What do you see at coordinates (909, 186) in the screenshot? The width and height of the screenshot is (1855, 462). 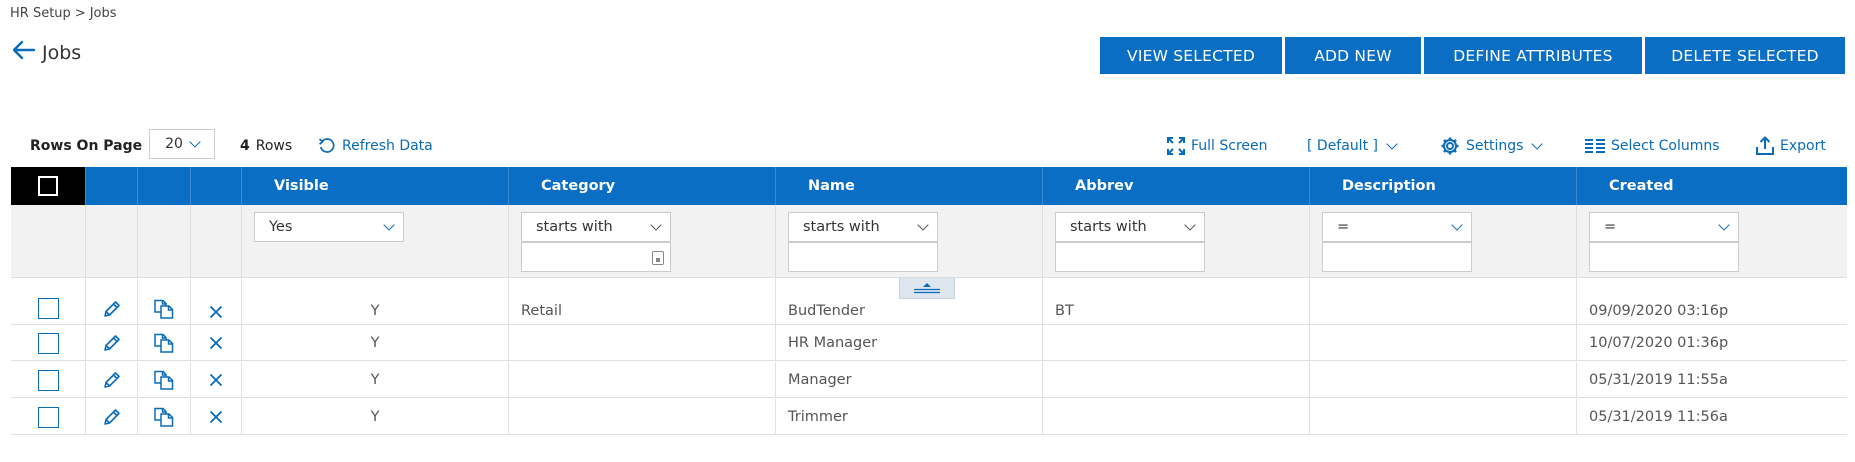 I see `header-name: Name` at bounding box center [909, 186].